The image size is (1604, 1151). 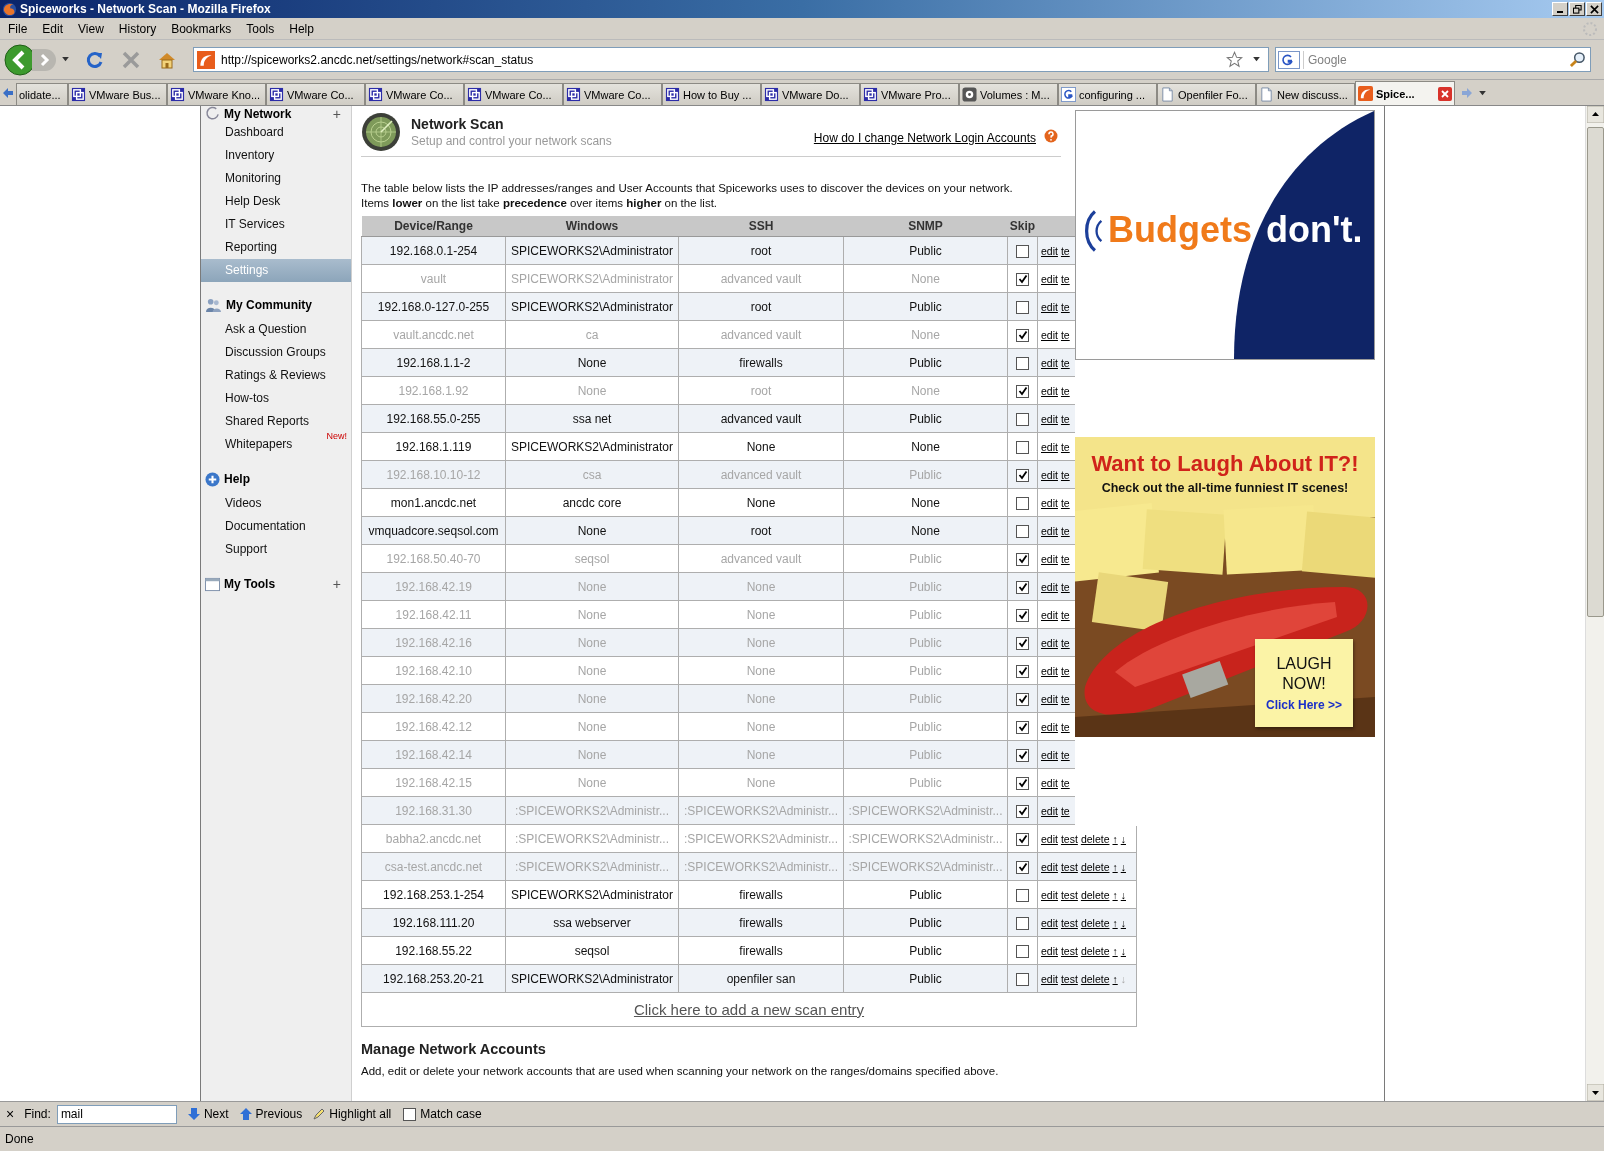 What do you see at coordinates (1594, 603) in the screenshot?
I see `scrollbar` at bounding box center [1594, 603].